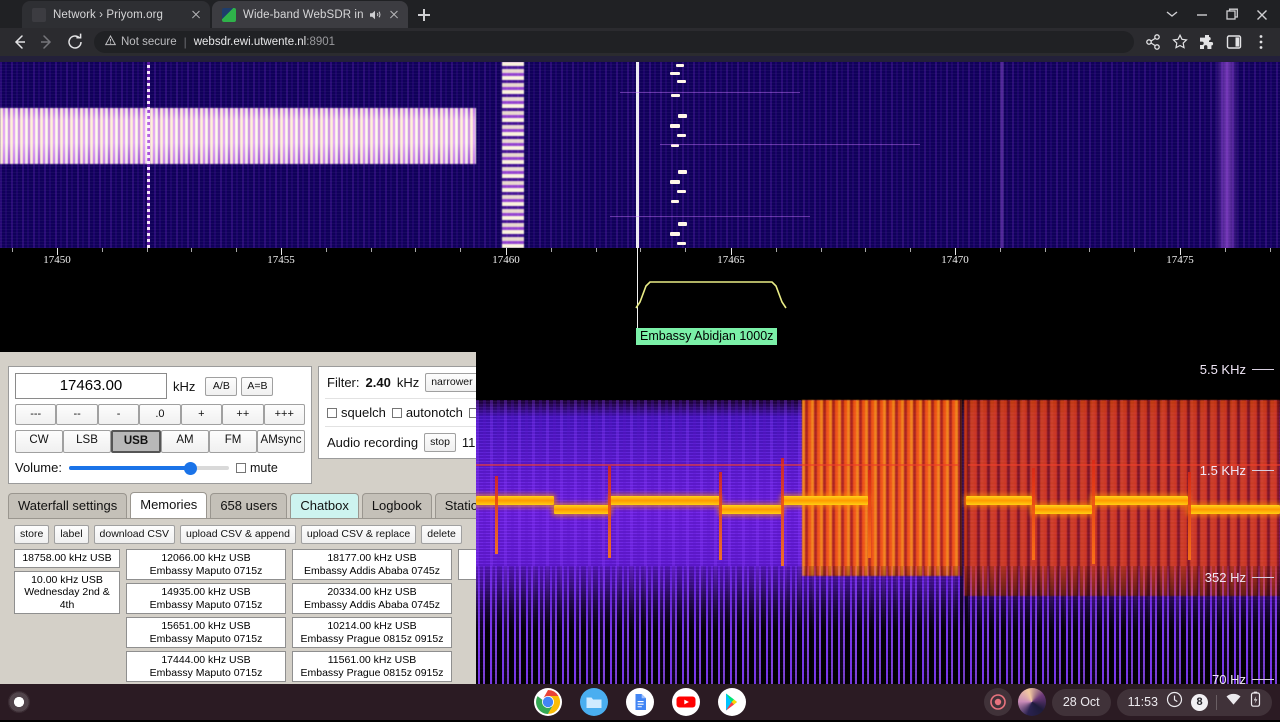 The width and height of the screenshot is (1280, 722). I want to click on filter-narrower-button: narrower, so click(450, 382).